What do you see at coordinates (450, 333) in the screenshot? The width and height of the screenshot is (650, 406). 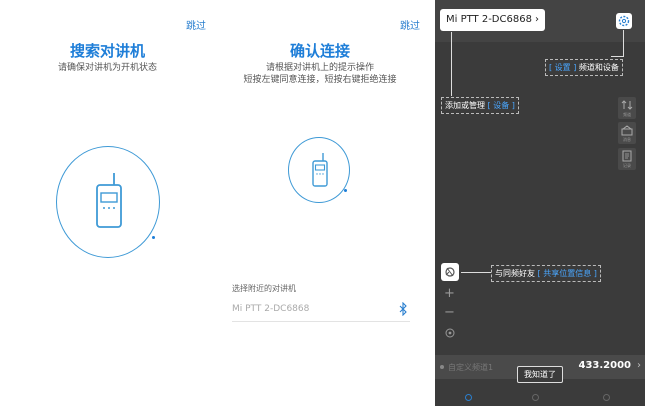 I see `locate-icon` at bounding box center [450, 333].